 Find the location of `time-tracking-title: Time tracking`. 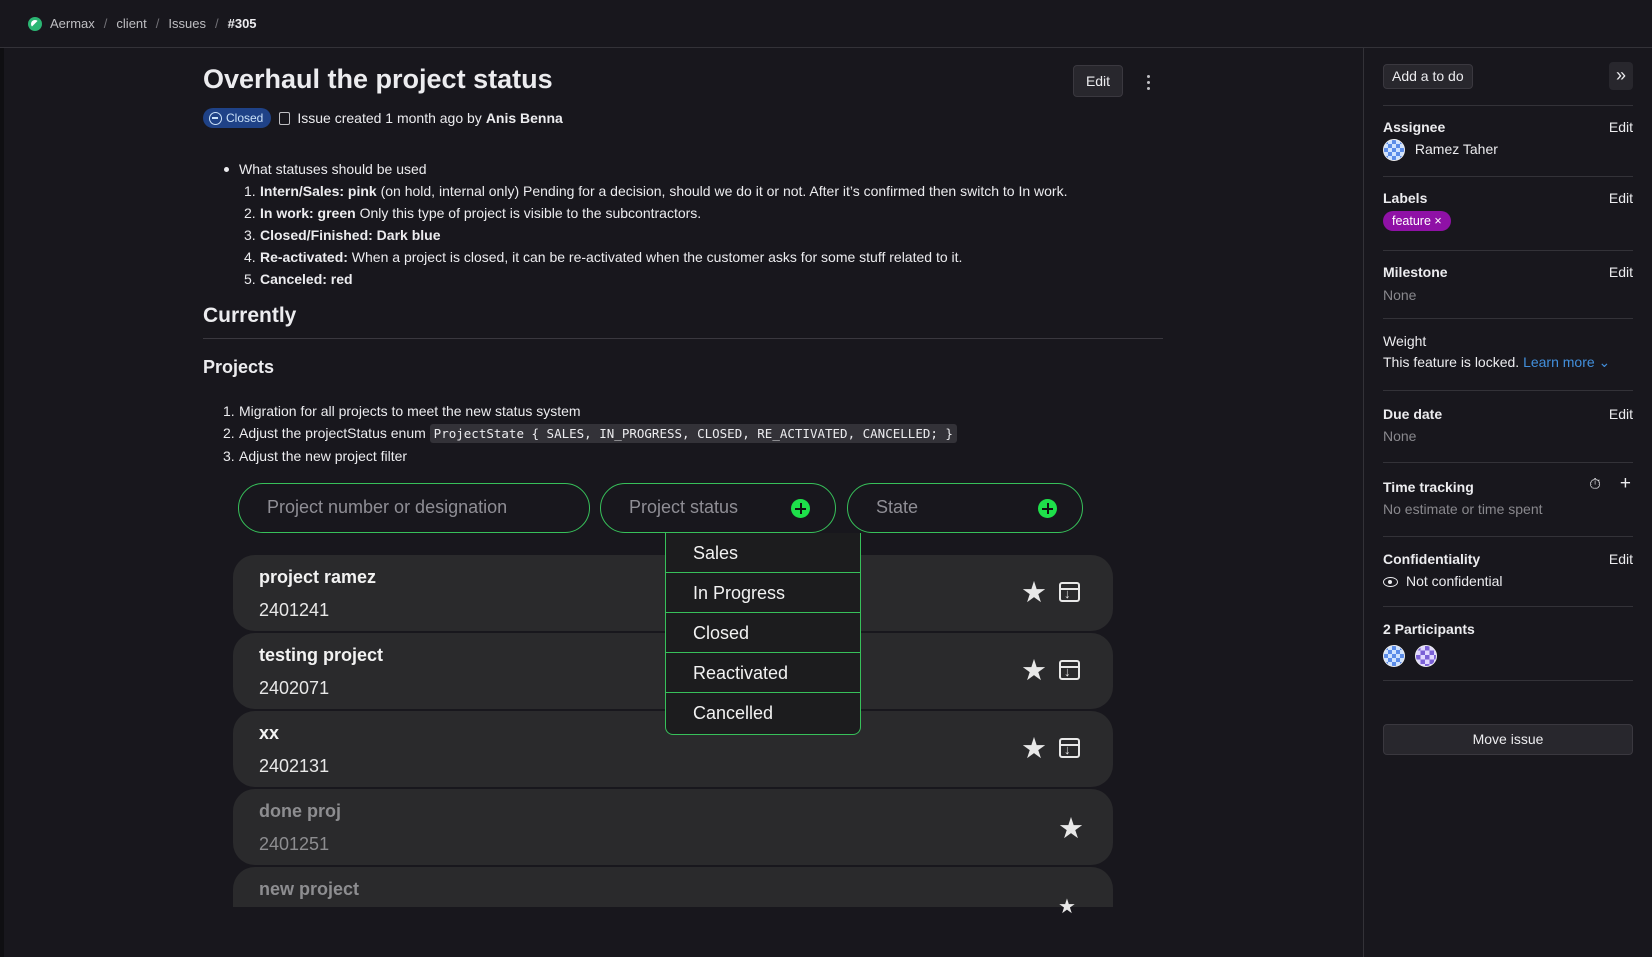

time-tracking-title: Time tracking is located at coordinates (1428, 487).